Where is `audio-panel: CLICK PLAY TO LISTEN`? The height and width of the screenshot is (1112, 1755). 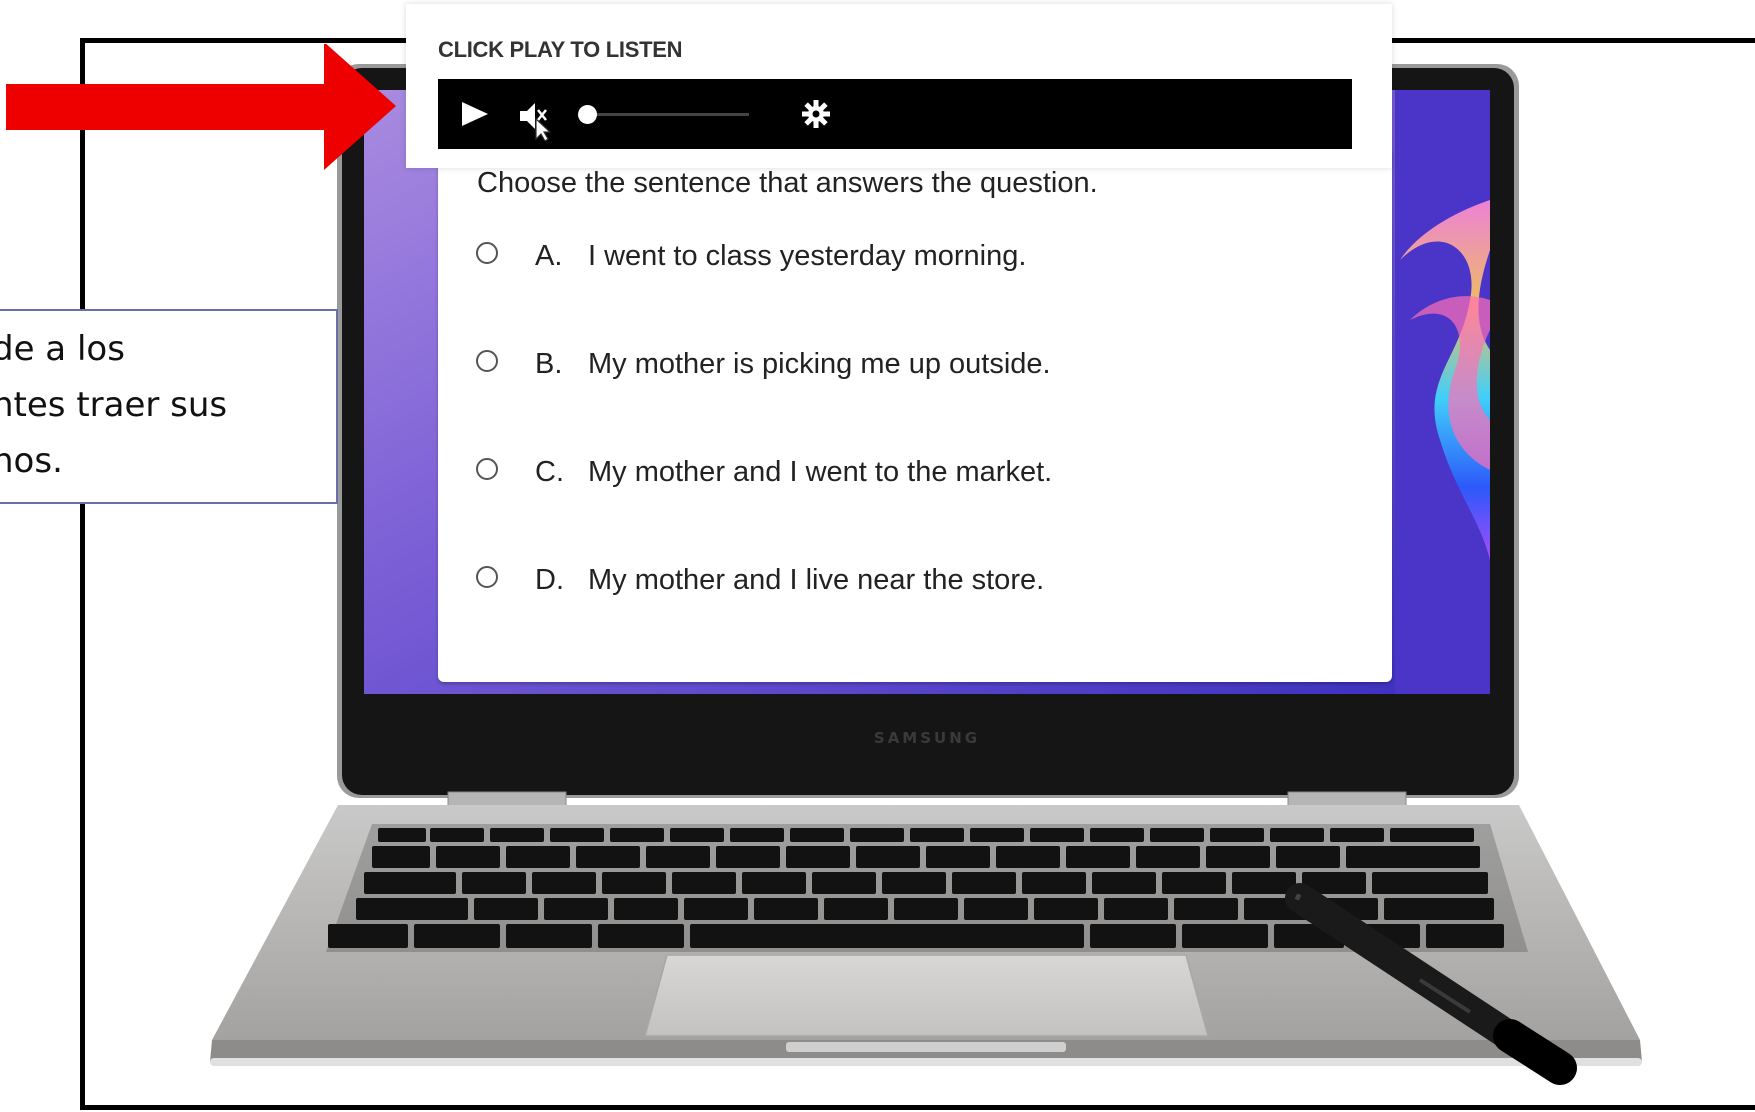
audio-panel: CLICK PLAY TO LISTEN is located at coordinates (899, 86).